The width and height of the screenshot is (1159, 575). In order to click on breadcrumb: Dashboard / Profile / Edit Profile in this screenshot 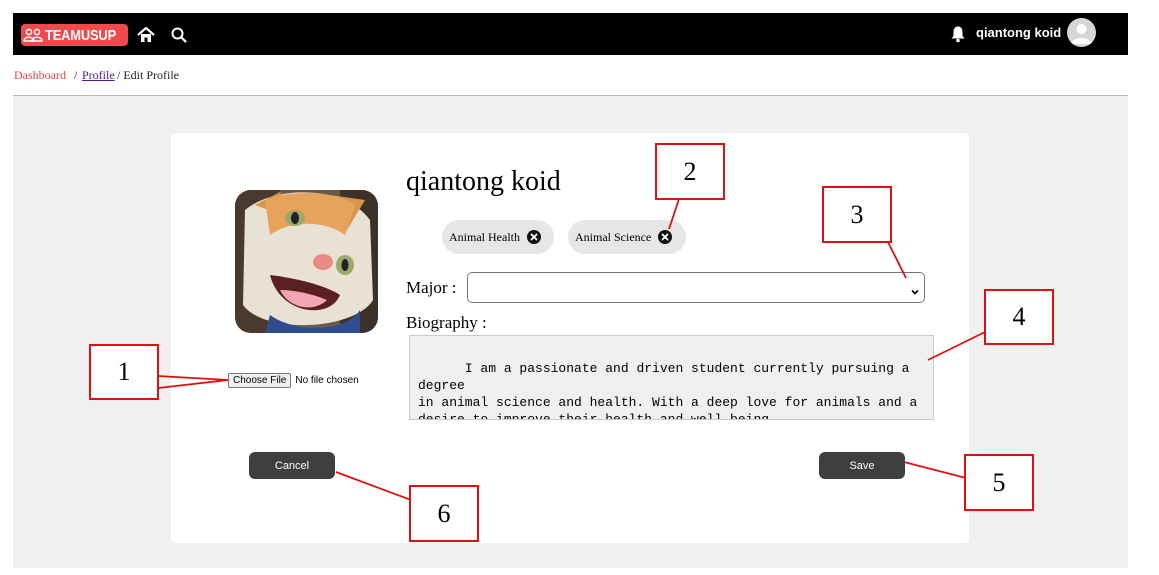, I will do `click(570, 75)`.